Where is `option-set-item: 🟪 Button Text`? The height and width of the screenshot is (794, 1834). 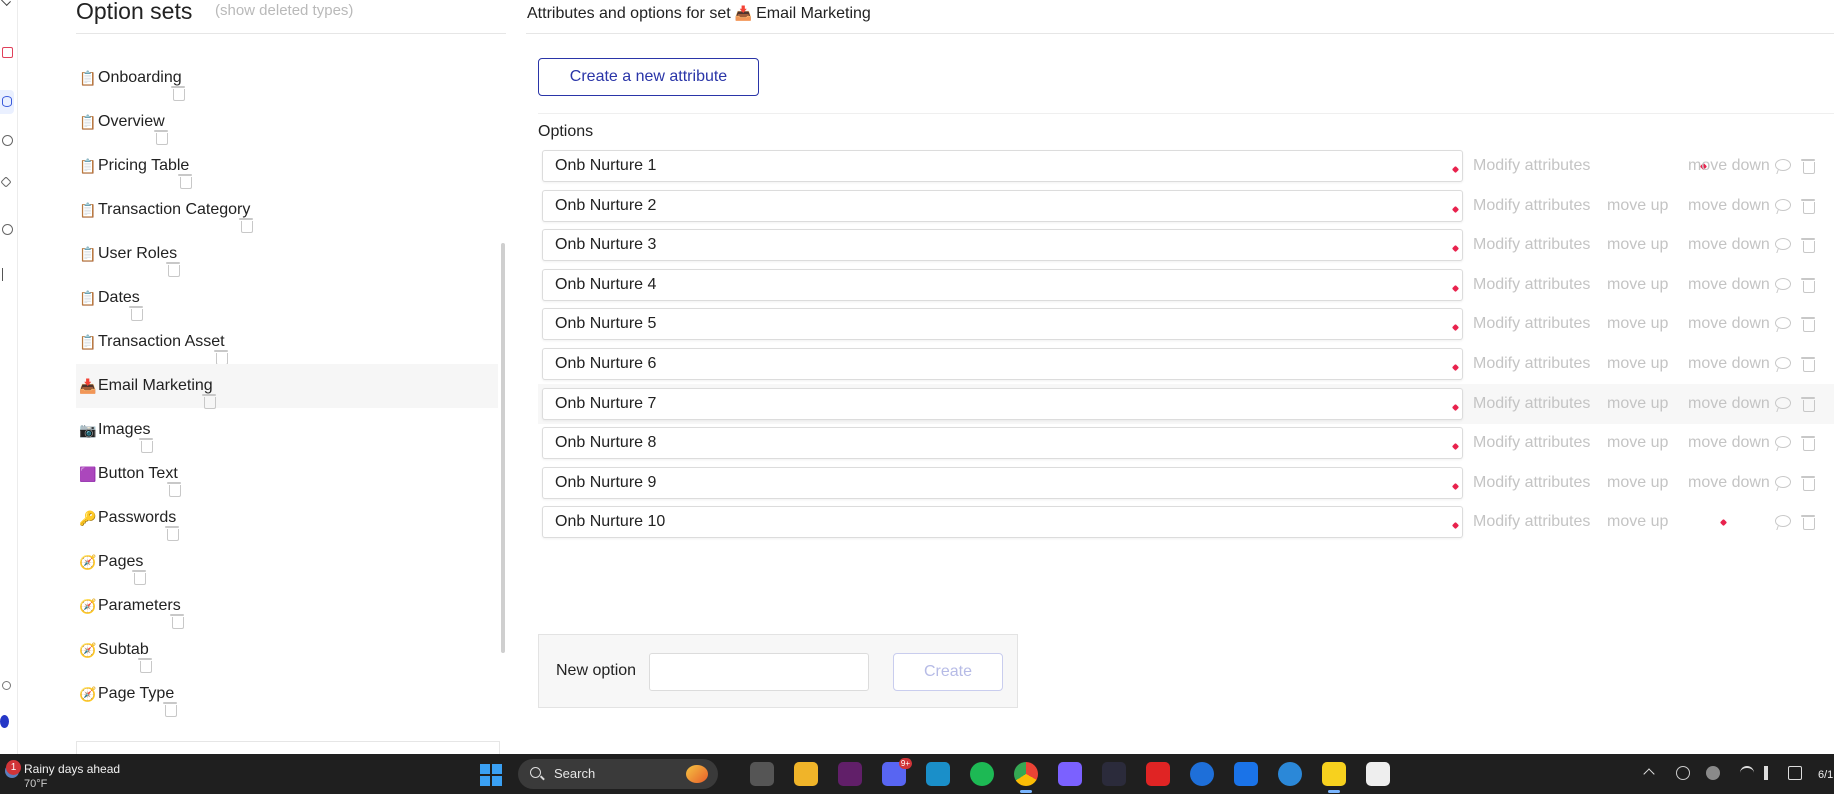
option-set-item: 🟪 Button Text is located at coordinates (287, 474).